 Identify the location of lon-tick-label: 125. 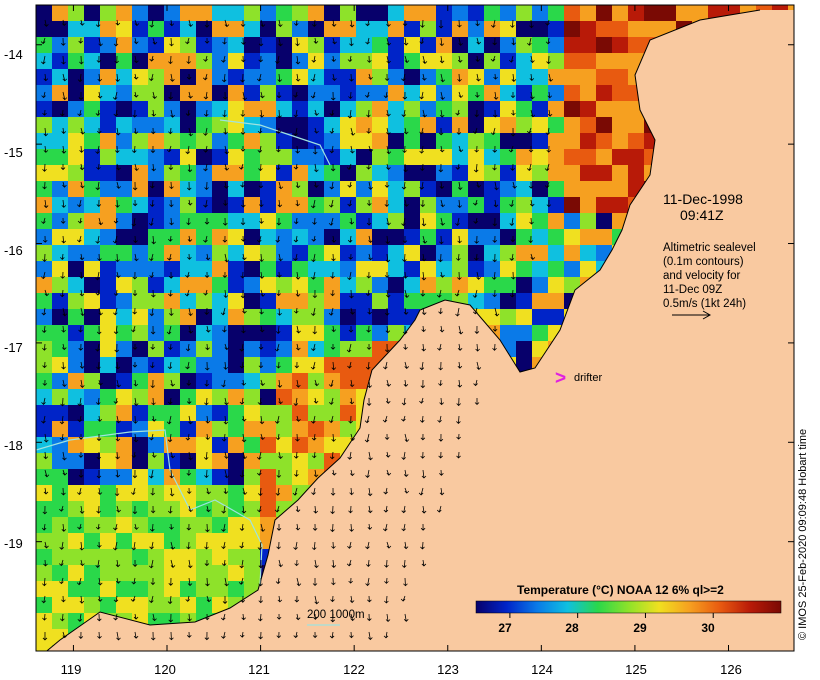
(636, 669).